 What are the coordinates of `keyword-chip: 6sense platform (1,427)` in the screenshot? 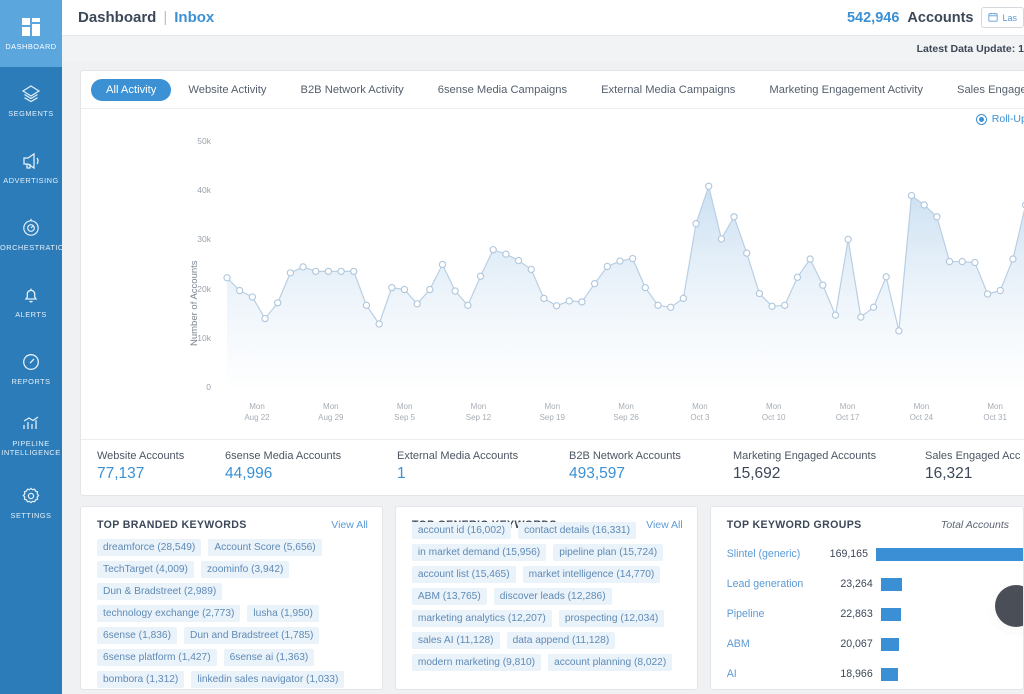 It's located at (157, 657).